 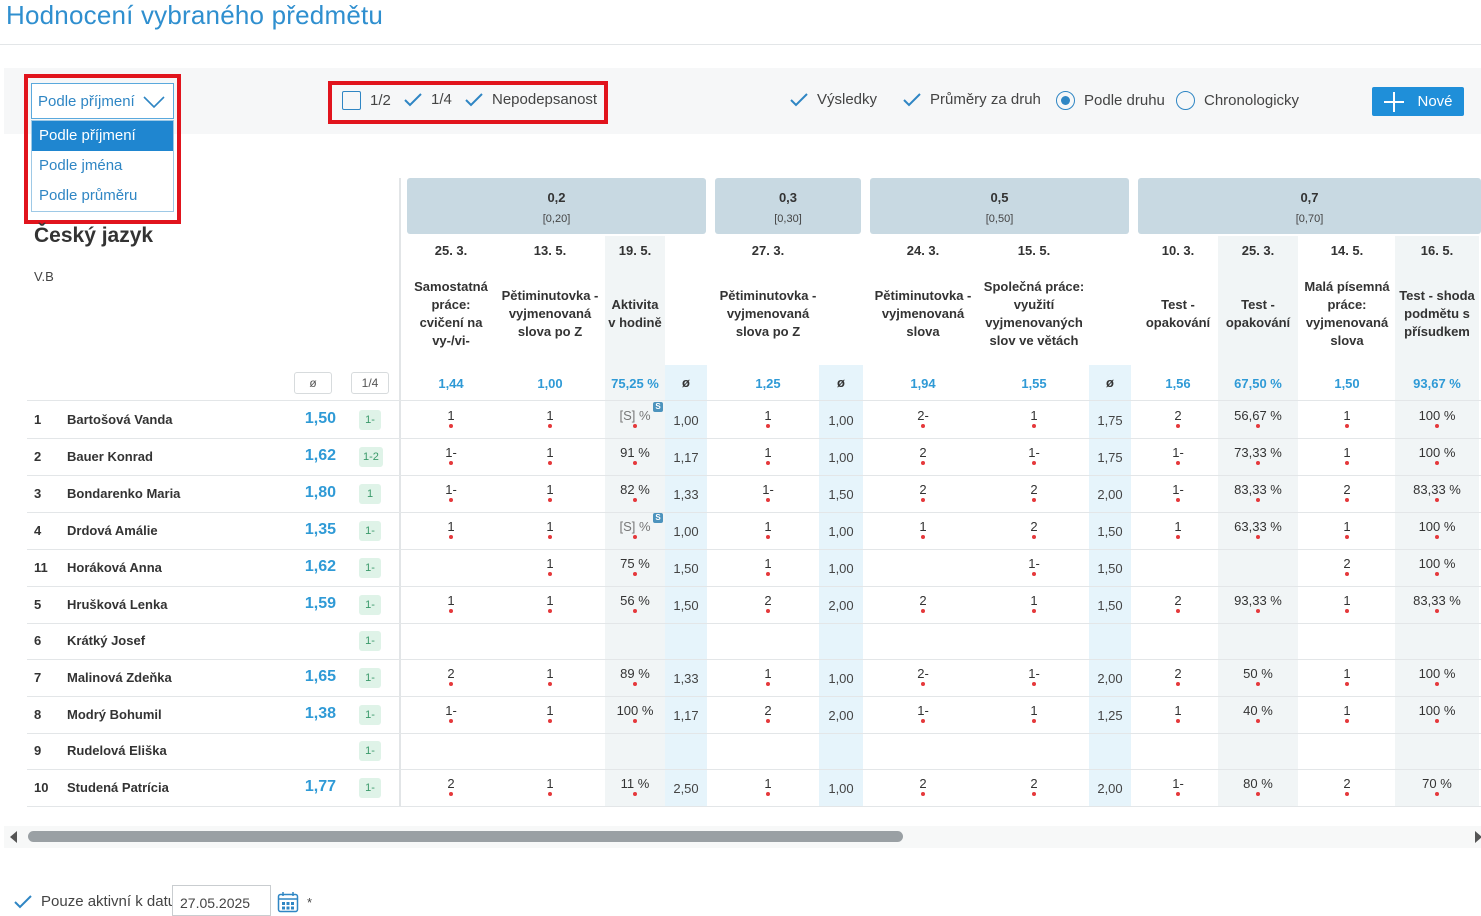 I want to click on grade-column-date: 16. 5., so click(x=1437, y=250).